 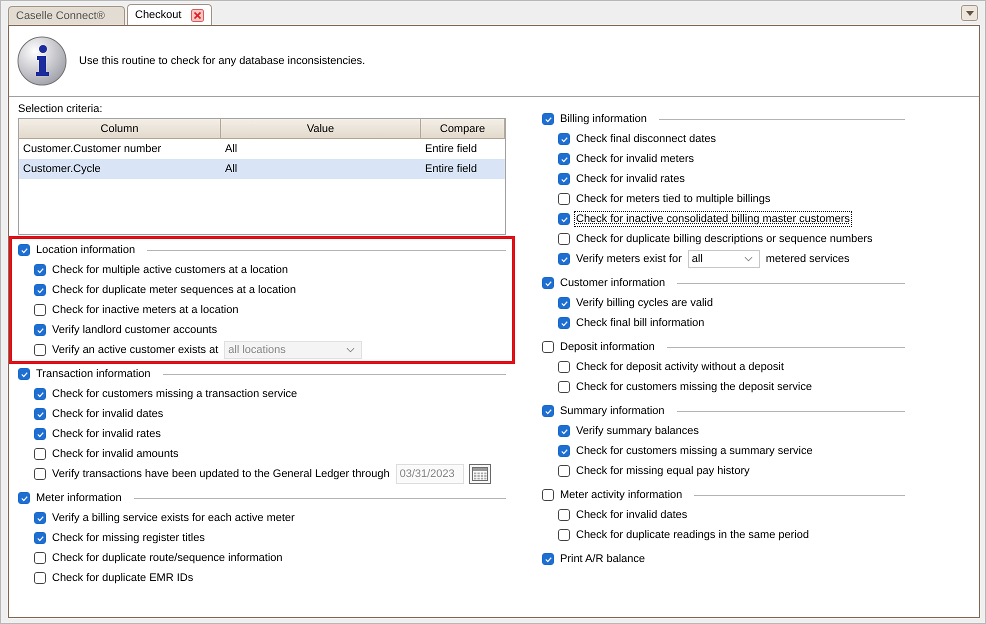 What do you see at coordinates (134, 330) in the screenshot?
I see `checkbox-label: Verify landlord customer accounts` at bounding box center [134, 330].